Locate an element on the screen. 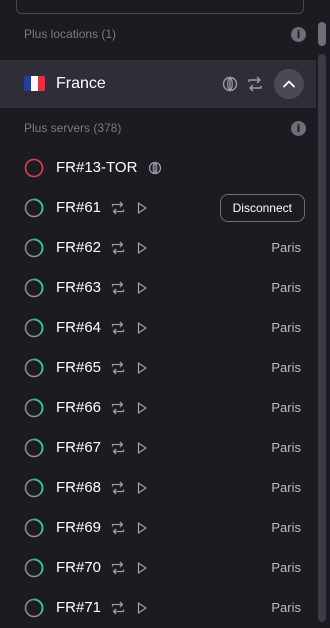 This screenshot has height=628, width=330. plus-locations-header: Plus locations (1) i is located at coordinates (165, 34).